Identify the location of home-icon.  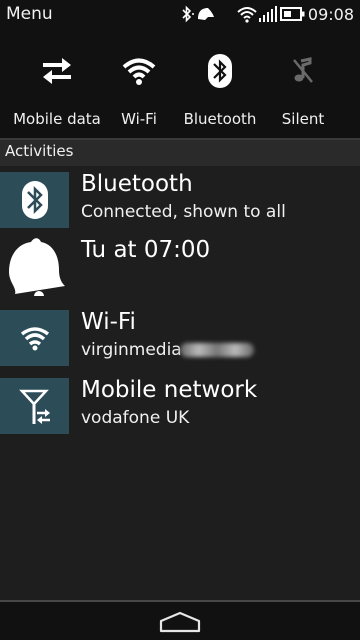
(180, 622).